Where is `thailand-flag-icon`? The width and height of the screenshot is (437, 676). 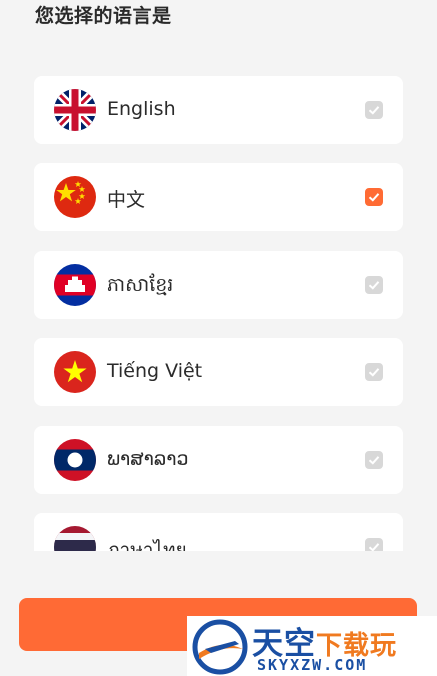 thailand-flag-icon is located at coordinates (75, 538).